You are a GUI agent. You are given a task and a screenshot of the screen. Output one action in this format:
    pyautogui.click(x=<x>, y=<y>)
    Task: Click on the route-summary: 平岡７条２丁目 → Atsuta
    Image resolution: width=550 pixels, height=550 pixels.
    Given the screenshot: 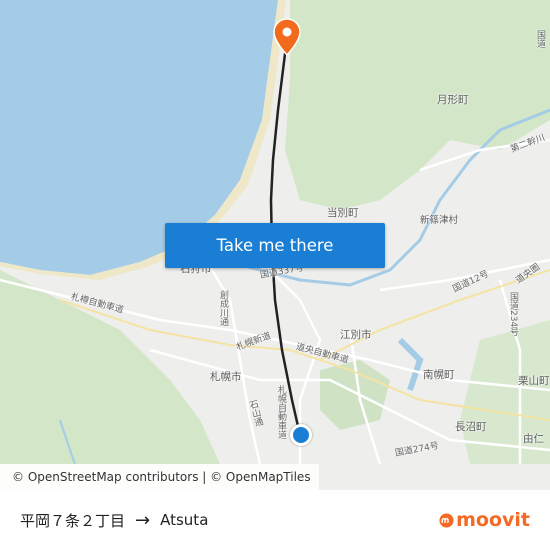 What is the action you would take?
    pyautogui.click(x=114, y=520)
    